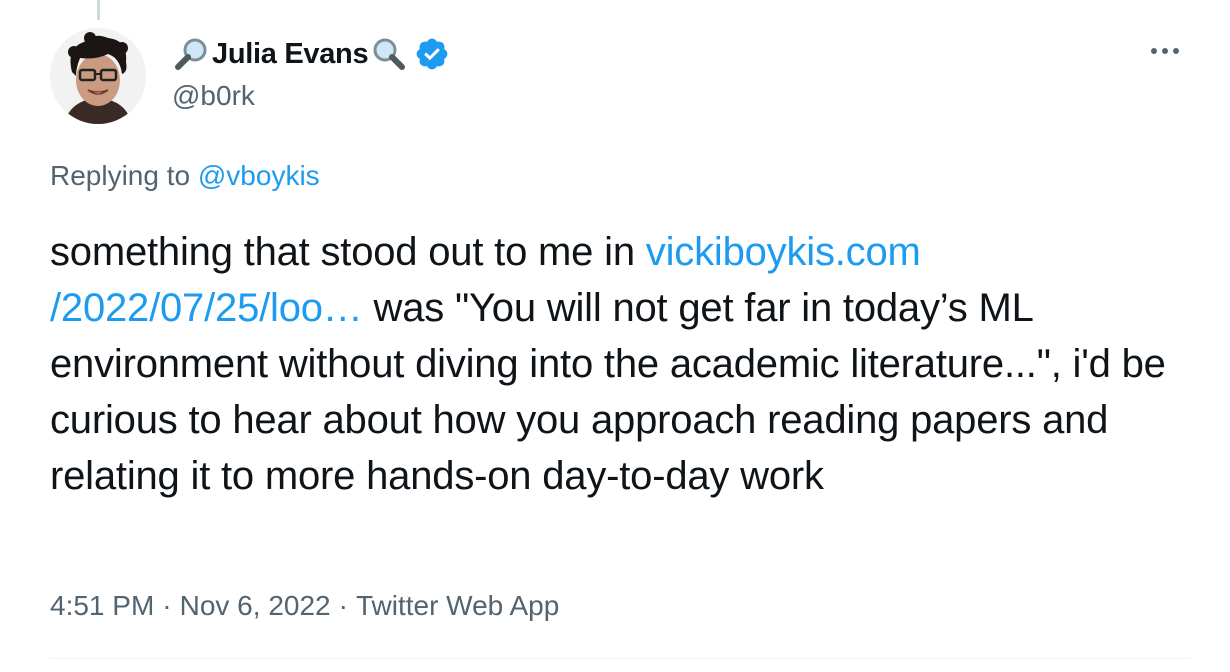 The image size is (1230, 672). What do you see at coordinates (191, 54) in the screenshot?
I see `magnifying-glass-tilted-left-icon` at bounding box center [191, 54].